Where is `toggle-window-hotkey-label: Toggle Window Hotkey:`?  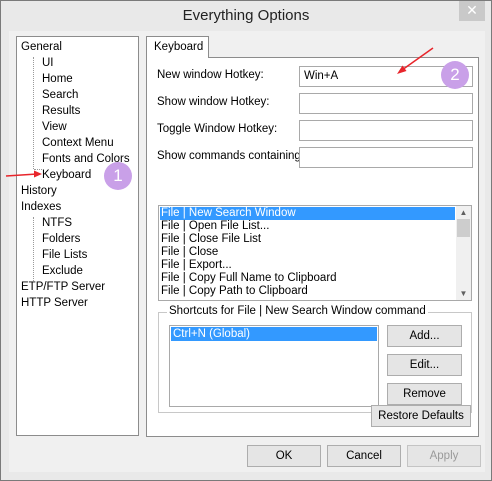
toggle-window-hotkey-label: Toggle Window Hotkey: is located at coordinates (217, 129).